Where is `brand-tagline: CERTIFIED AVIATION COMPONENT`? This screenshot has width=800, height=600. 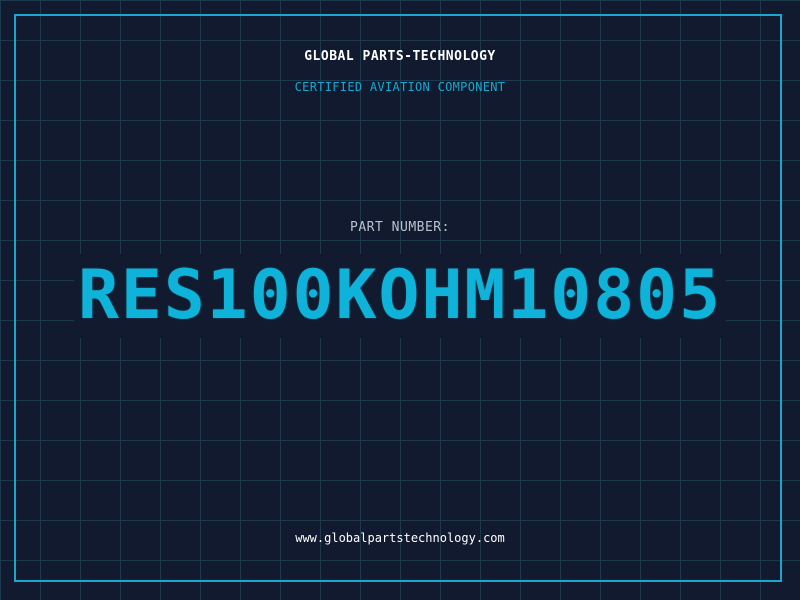 brand-tagline: CERTIFIED AVIATION COMPONENT is located at coordinates (400, 87).